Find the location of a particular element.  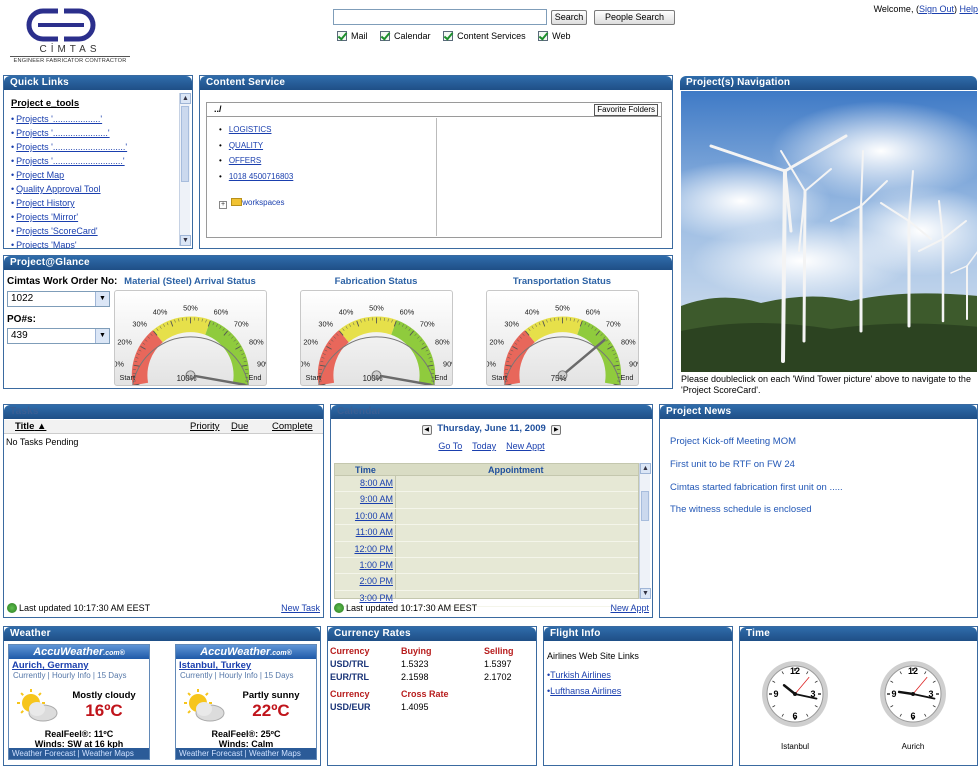

previous-day-icon: ◀ is located at coordinates (426, 430).